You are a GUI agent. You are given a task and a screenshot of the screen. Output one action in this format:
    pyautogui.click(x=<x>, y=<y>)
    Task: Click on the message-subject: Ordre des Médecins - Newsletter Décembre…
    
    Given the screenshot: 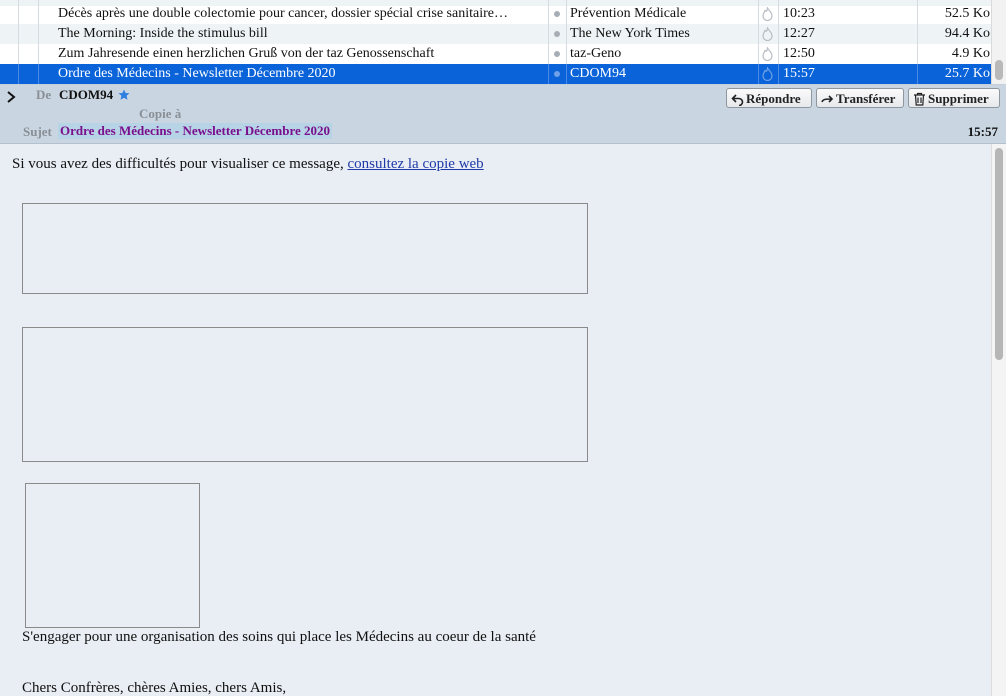 What is the action you would take?
    pyautogui.click(x=197, y=73)
    